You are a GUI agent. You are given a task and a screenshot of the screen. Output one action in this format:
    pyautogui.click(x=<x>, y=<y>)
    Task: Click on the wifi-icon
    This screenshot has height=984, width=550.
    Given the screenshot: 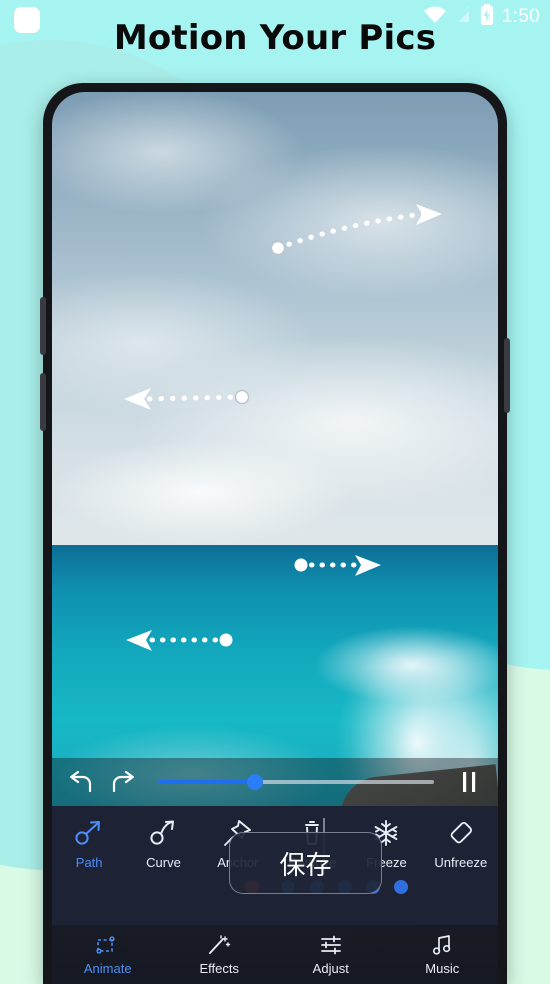 What is the action you would take?
    pyautogui.click(x=435, y=17)
    